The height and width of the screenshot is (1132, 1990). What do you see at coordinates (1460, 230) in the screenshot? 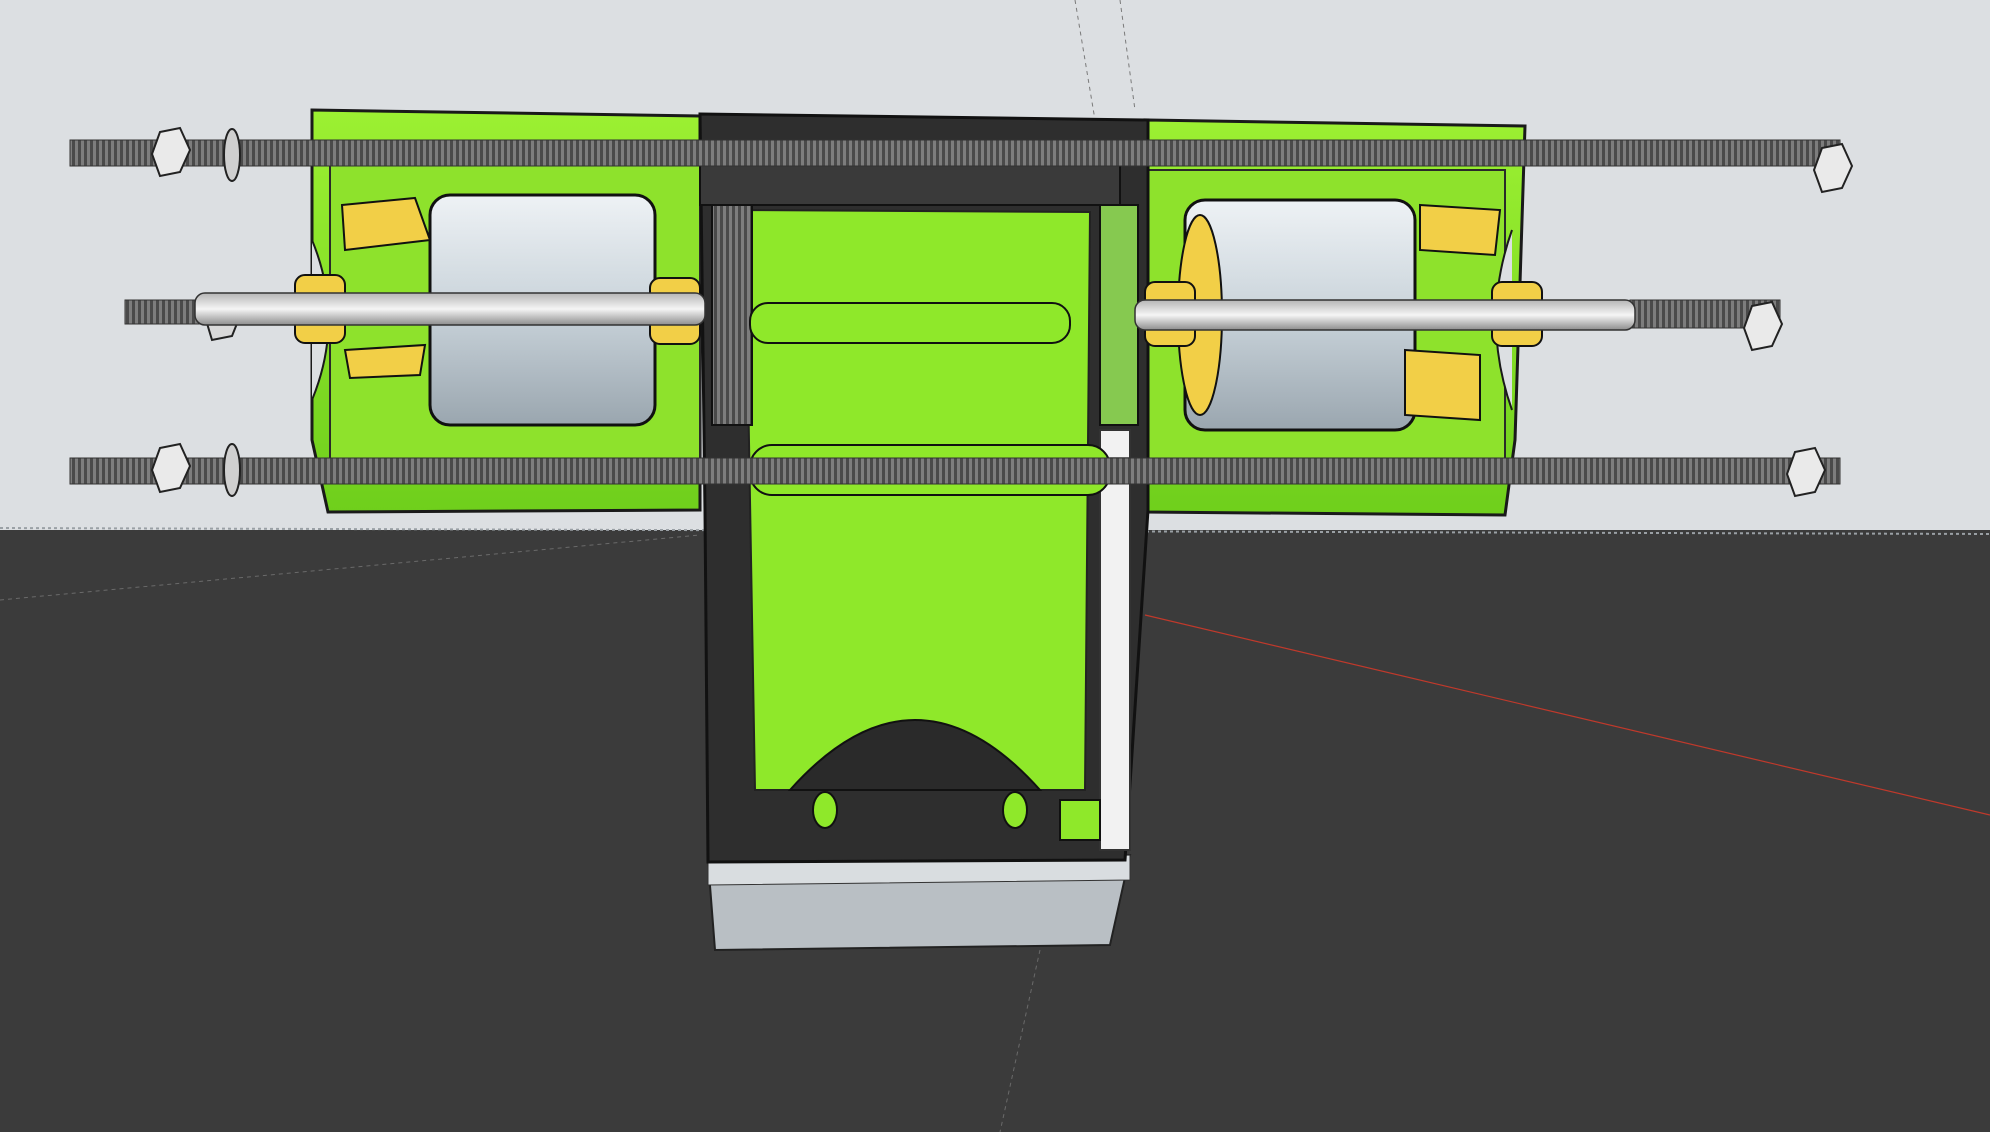
I see `right-motor-mount-top` at bounding box center [1460, 230].